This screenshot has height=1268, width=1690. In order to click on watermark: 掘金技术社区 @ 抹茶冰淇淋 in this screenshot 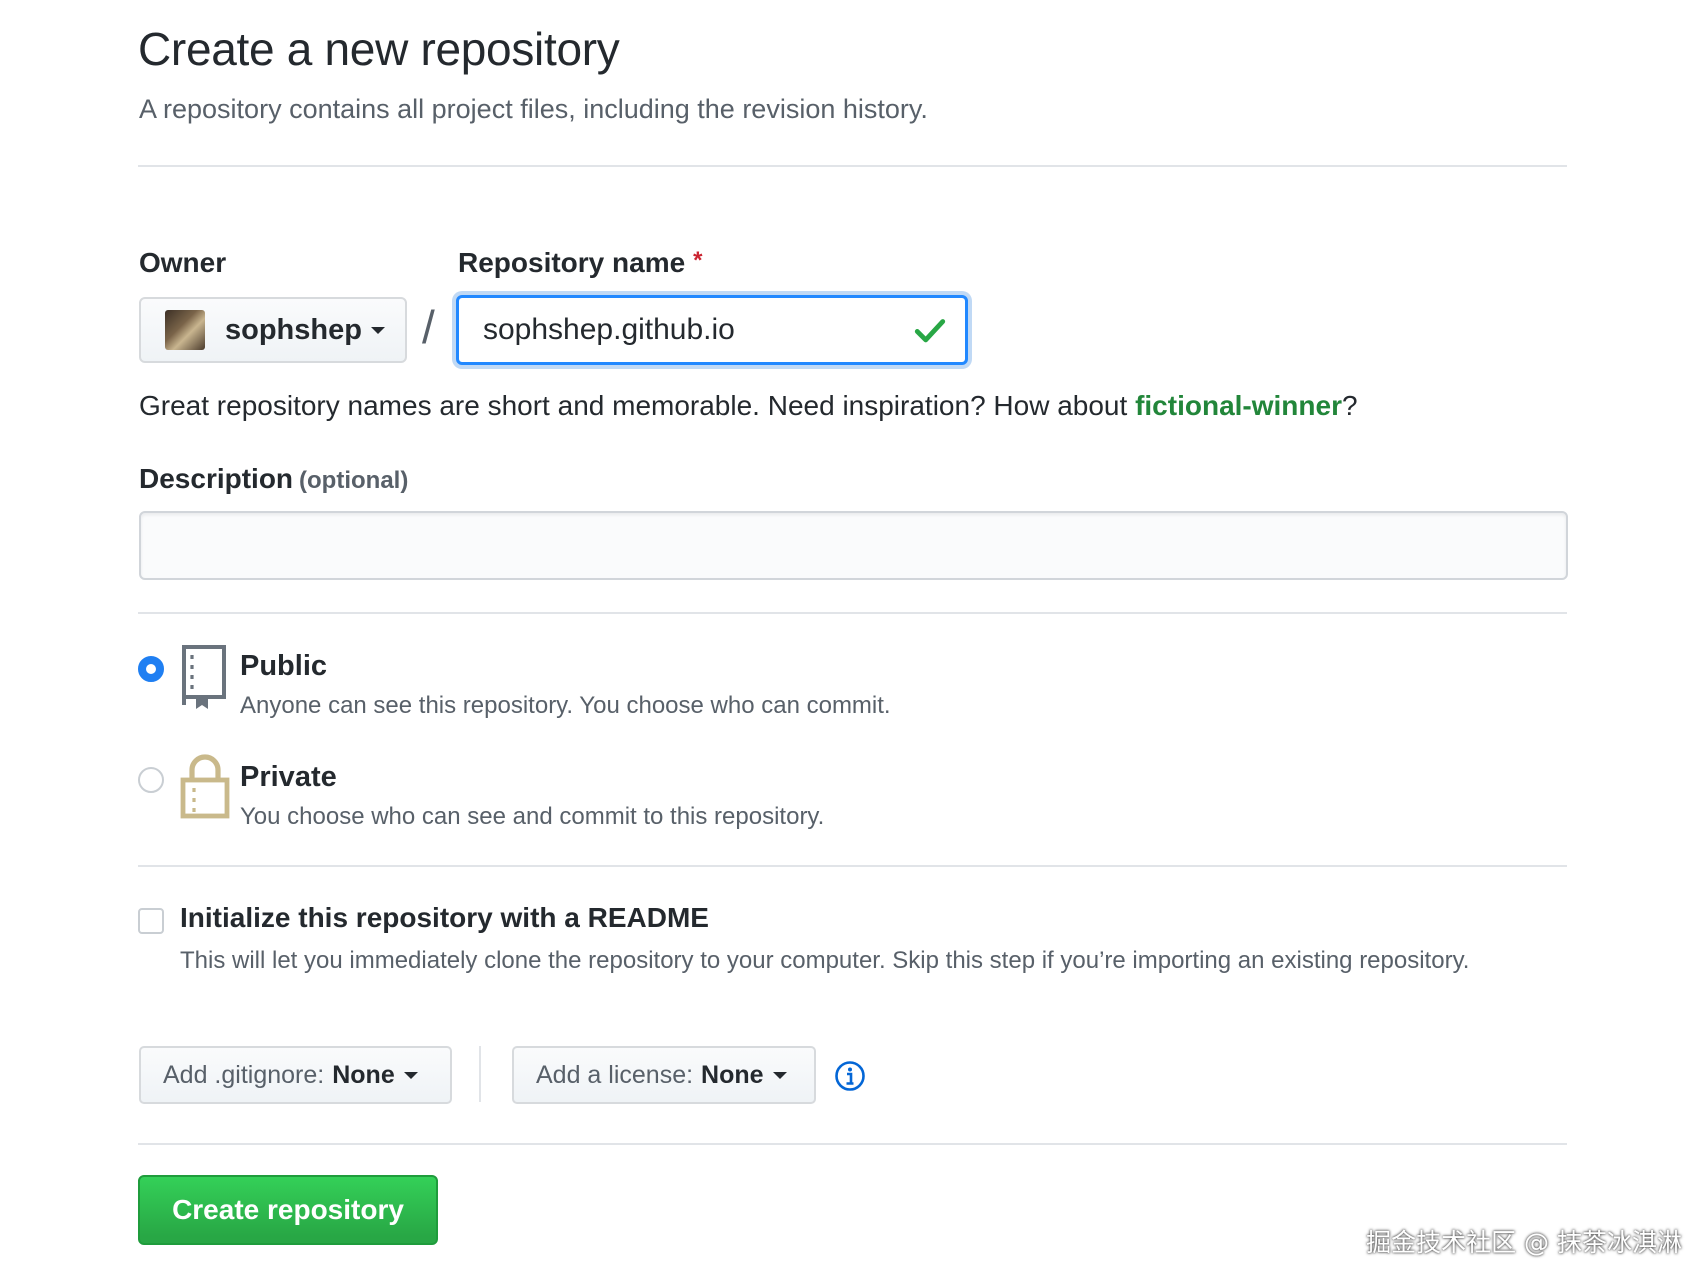, I will do `click(1524, 1242)`.